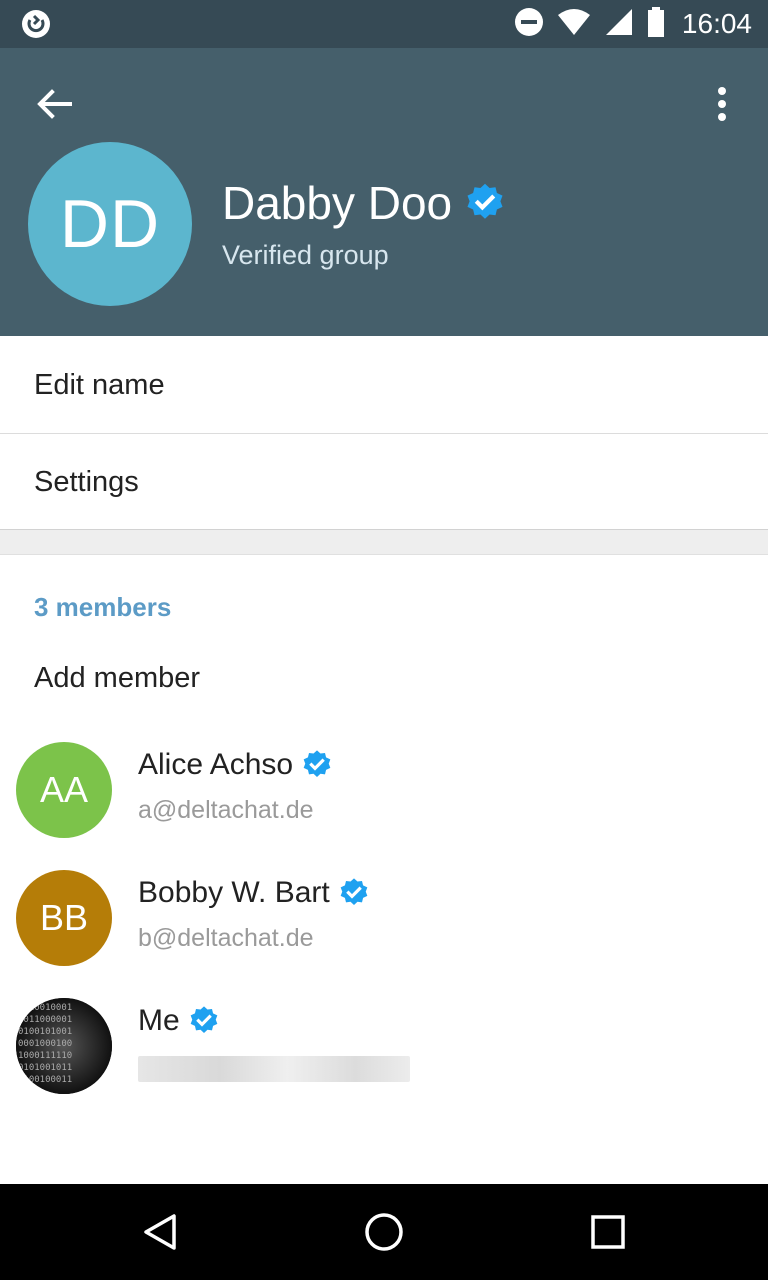  I want to click on member-address: a@deltachat.de, so click(226, 810).